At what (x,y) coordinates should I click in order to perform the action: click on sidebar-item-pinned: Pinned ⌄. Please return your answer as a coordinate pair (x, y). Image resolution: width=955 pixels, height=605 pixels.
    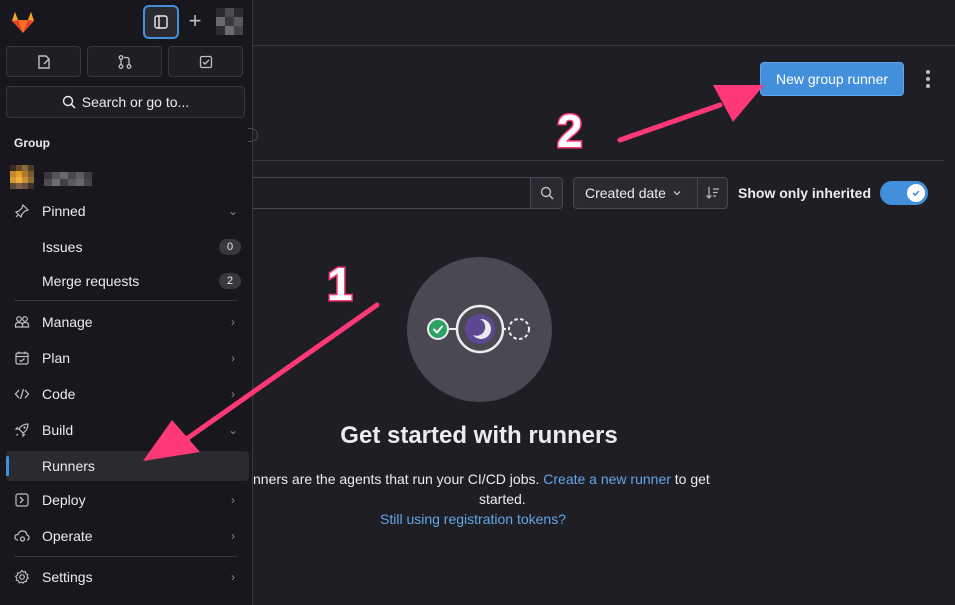
    Looking at the image, I should click on (127, 211).